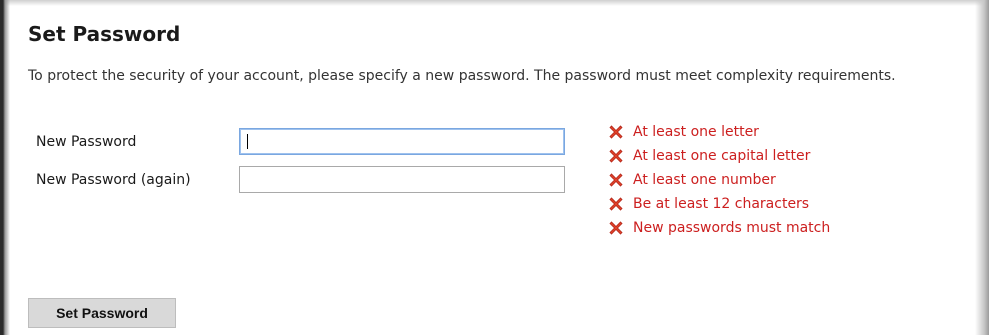 This screenshot has height=335, width=989. I want to click on requirement-item: New passwords must match, so click(718, 228).